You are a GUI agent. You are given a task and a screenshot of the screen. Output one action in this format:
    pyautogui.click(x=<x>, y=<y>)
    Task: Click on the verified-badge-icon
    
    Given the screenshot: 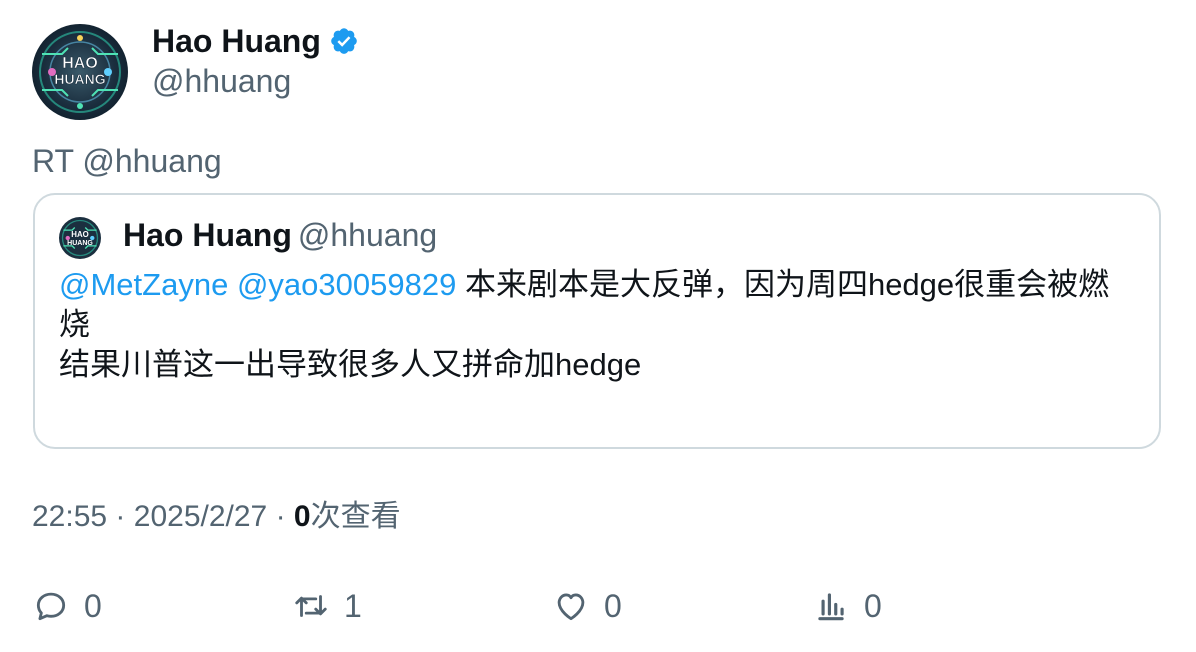 What is the action you would take?
    pyautogui.click(x=344, y=41)
    